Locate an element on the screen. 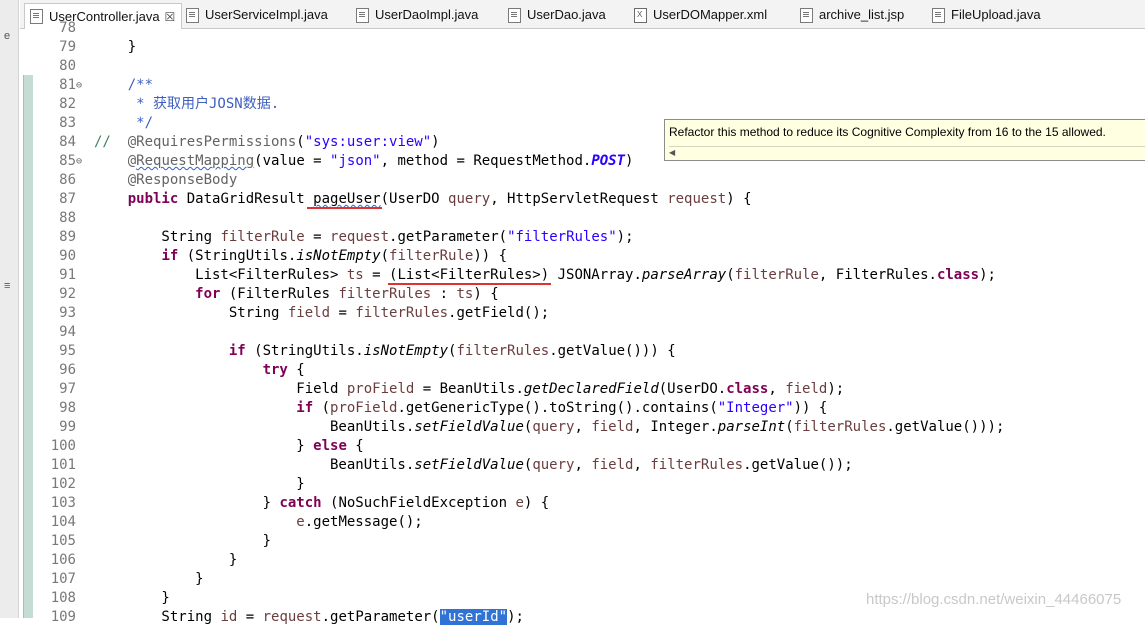  line-number: 101 is located at coordinates (63, 465).